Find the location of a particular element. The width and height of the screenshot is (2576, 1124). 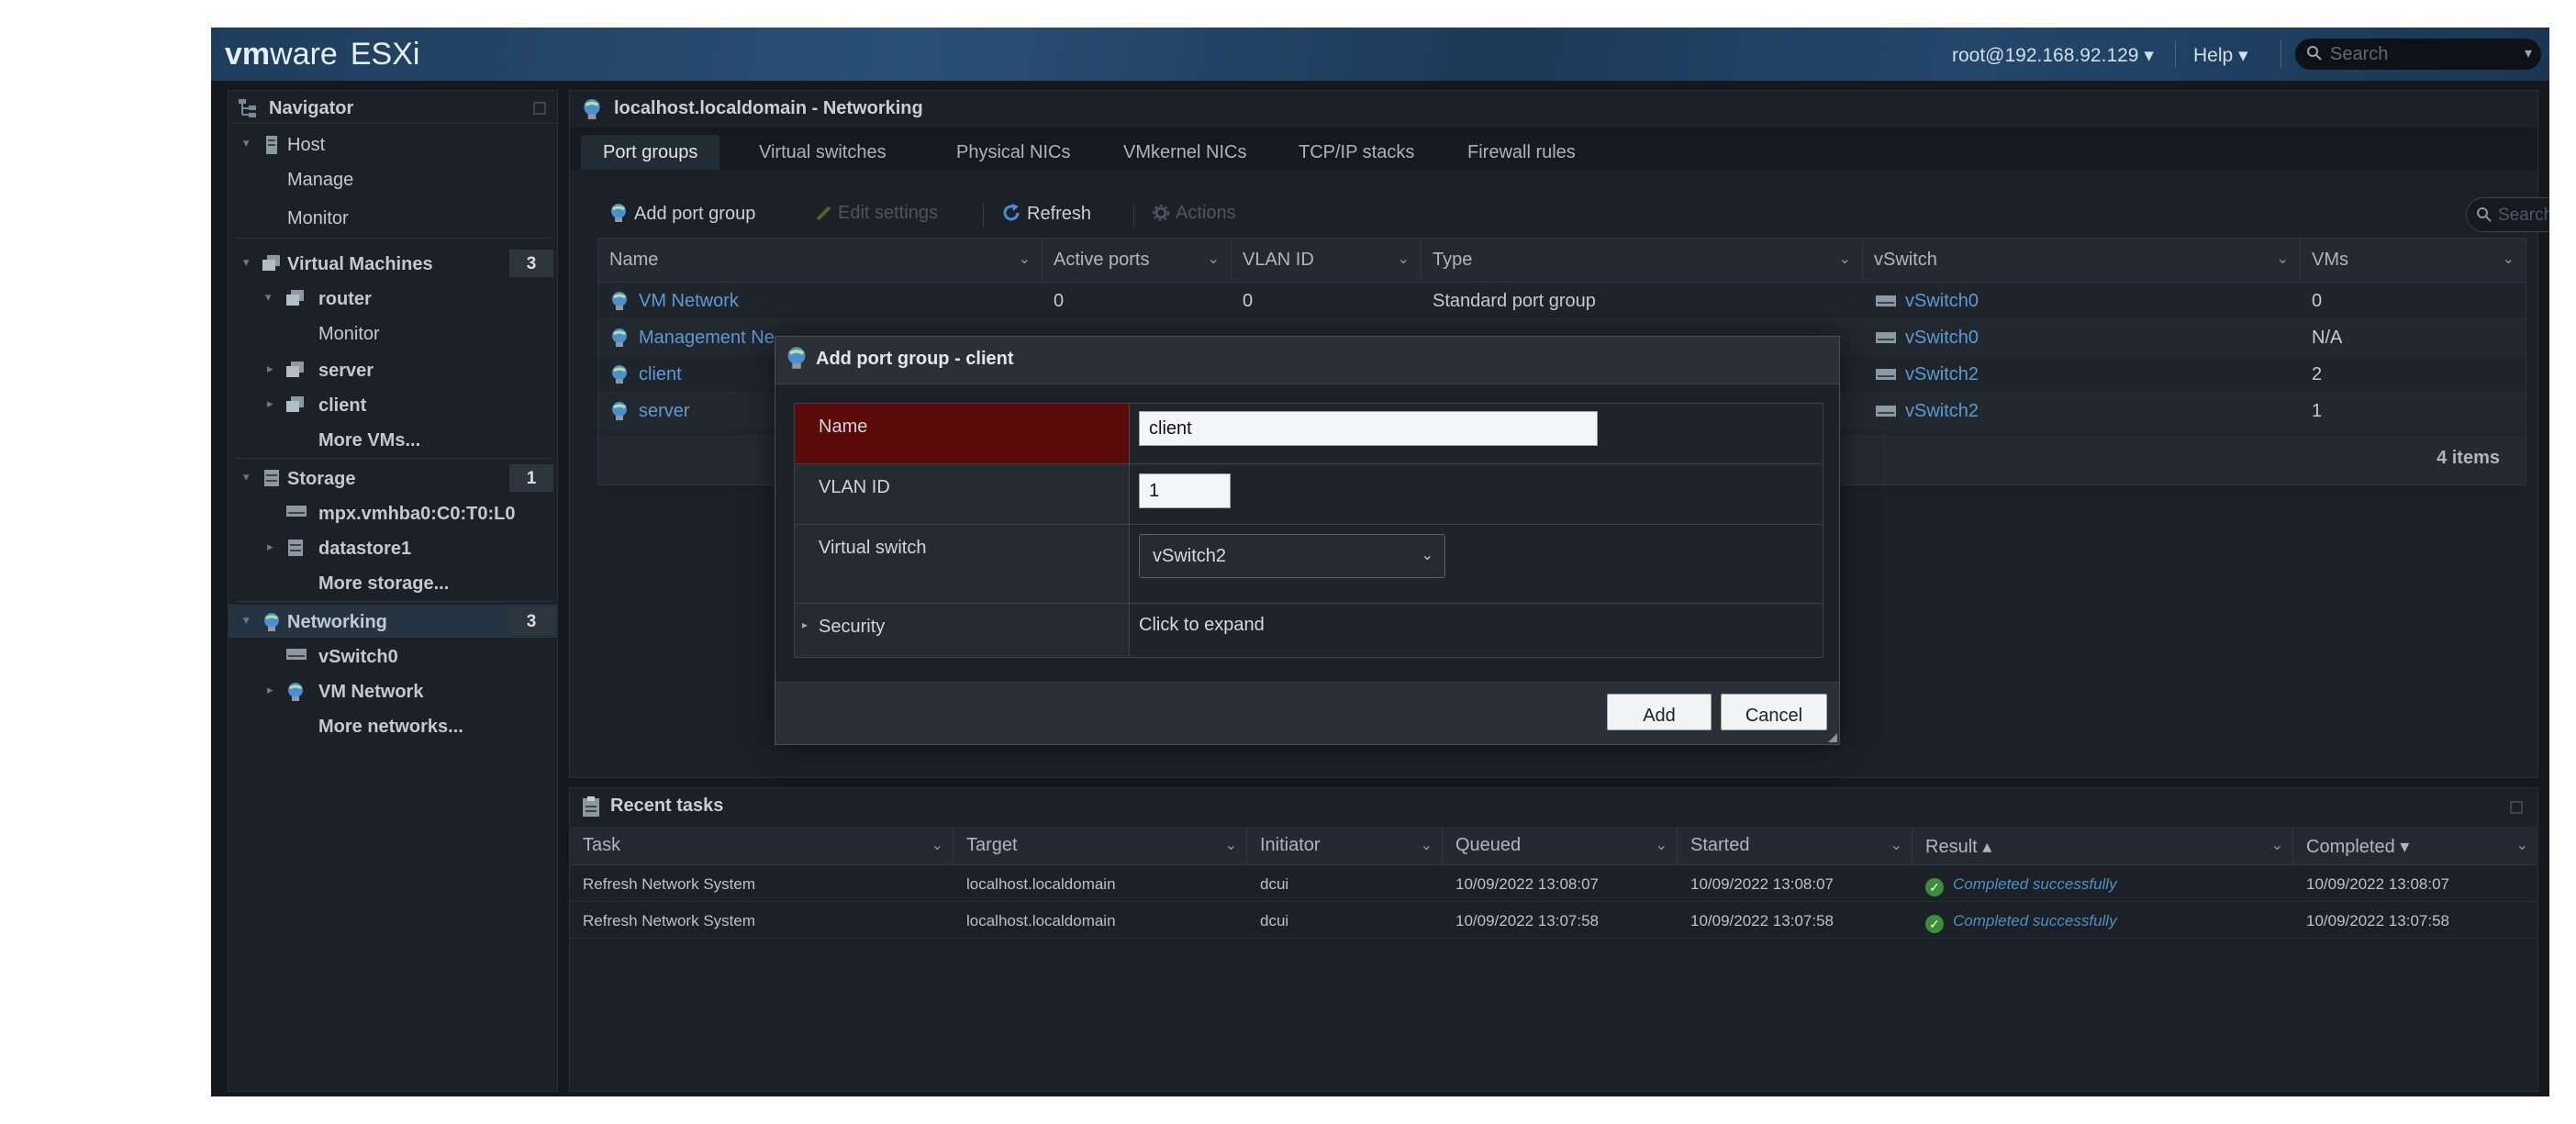

nav-vswitch0: vSwitch0 is located at coordinates (393, 656).